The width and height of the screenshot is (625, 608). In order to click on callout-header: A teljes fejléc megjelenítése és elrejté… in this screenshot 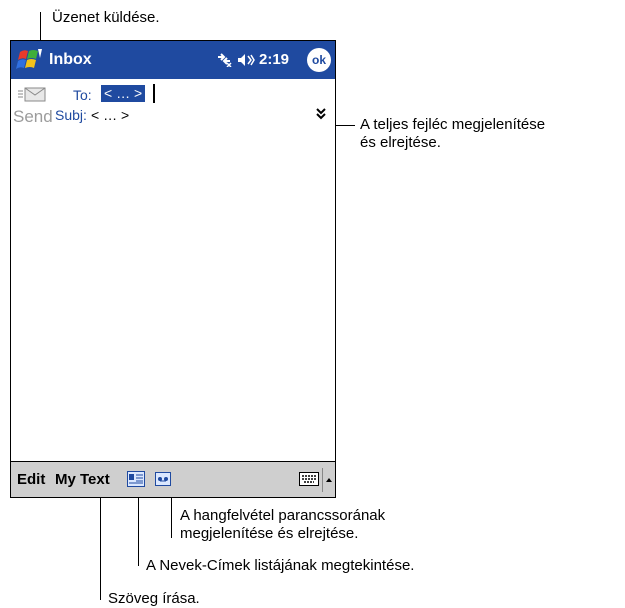, I will do `click(452, 134)`.